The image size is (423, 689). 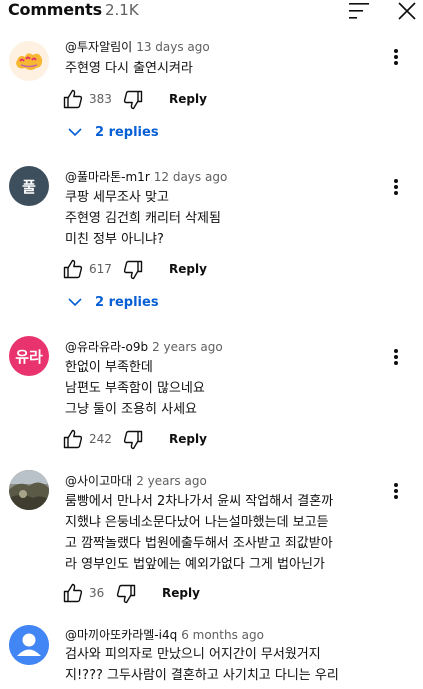 I want to click on avatar: 유라, so click(x=29, y=356).